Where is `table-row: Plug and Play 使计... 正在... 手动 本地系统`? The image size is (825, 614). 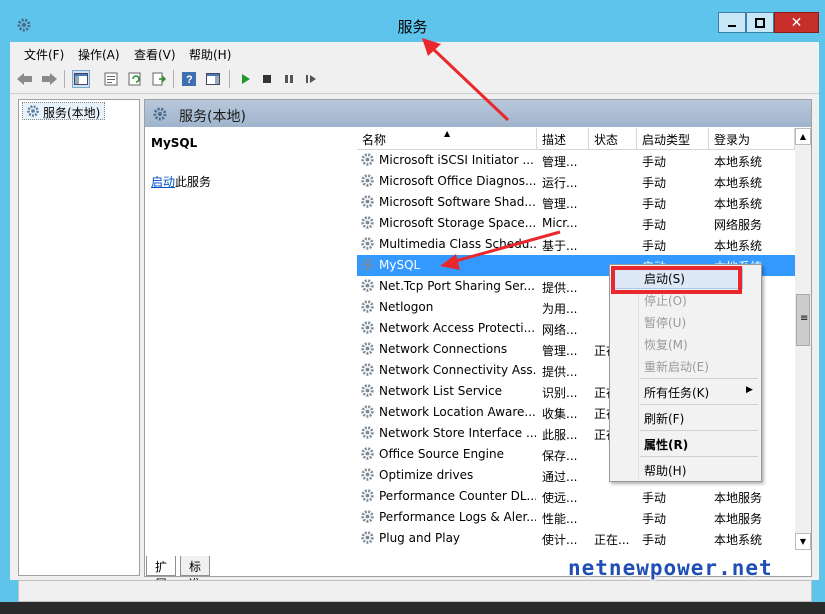 table-row: Plug and Play 使计... 正在... 手动 本地系统 is located at coordinates (576, 538).